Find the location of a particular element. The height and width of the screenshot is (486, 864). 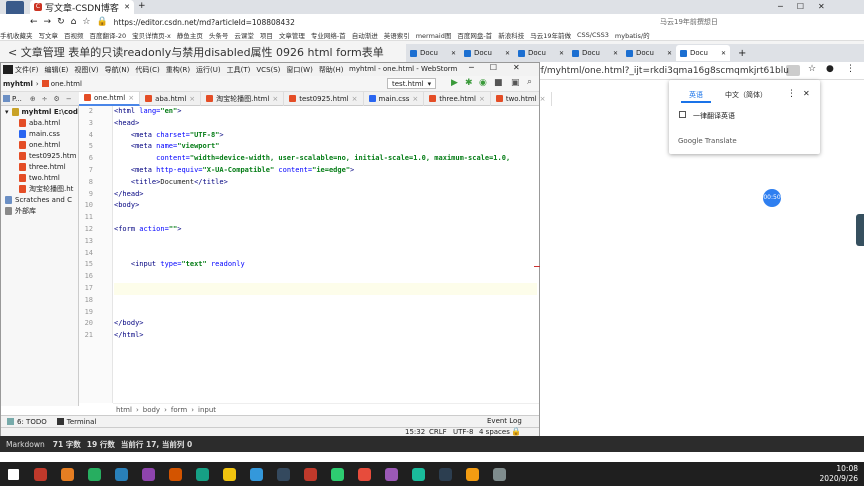

editor-tab: one.html × is located at coordinates (110, 98).